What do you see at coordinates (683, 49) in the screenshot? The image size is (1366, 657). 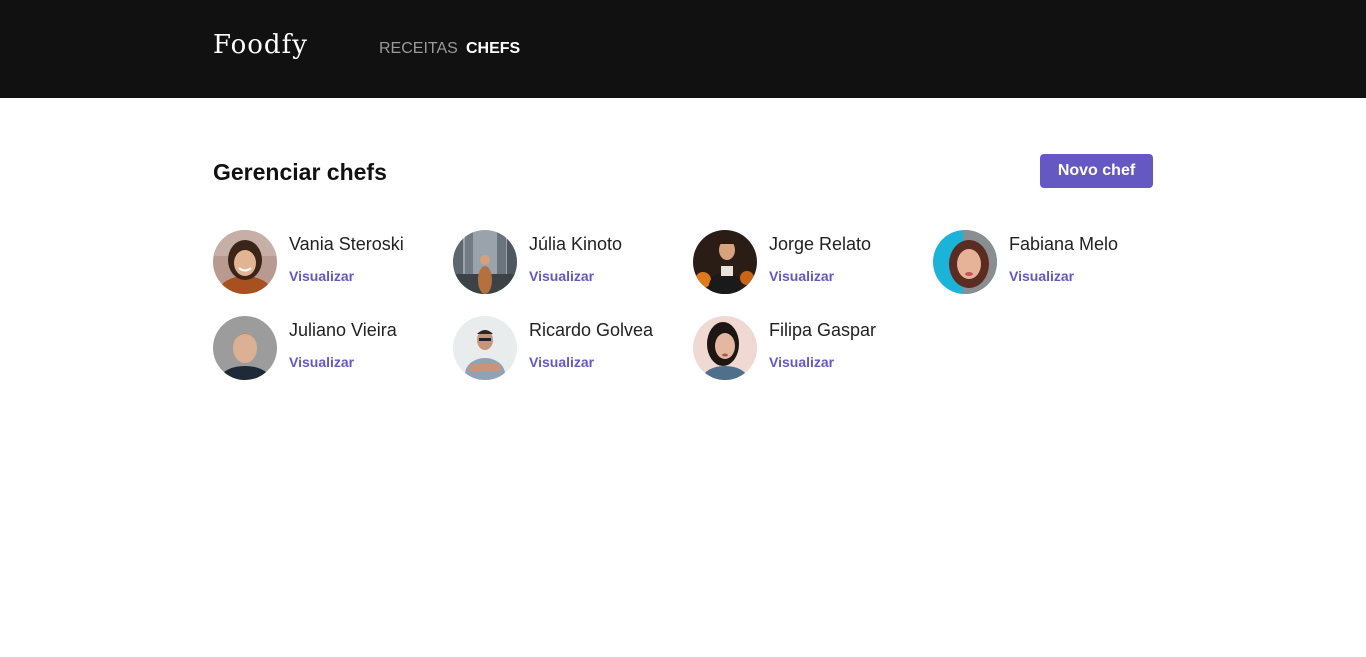 I see `top-navigation-bar: Foodfy RECEITAS CHEFS` at bounding box center [683, 49].